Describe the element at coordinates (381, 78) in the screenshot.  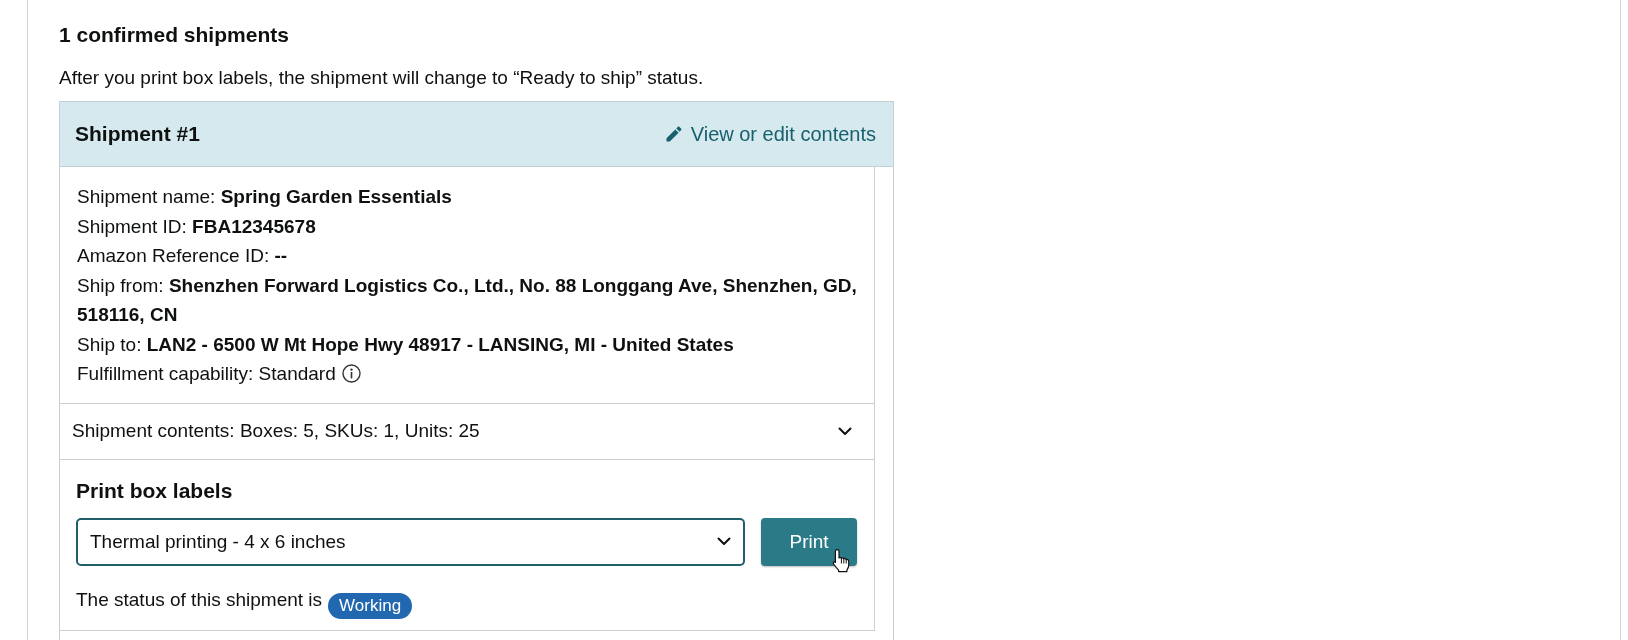
I see `info-text: After you print box labels, the shipment will change to “Ready to ship” status.` at that location.